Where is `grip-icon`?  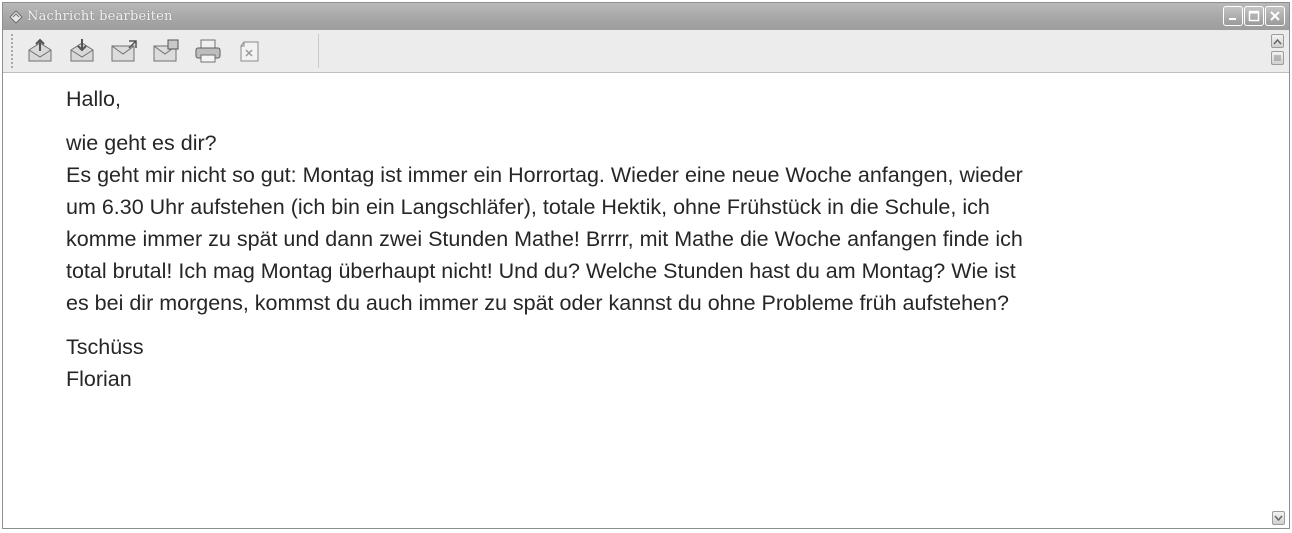
grip-icon is located at coordinates (1277, 58).